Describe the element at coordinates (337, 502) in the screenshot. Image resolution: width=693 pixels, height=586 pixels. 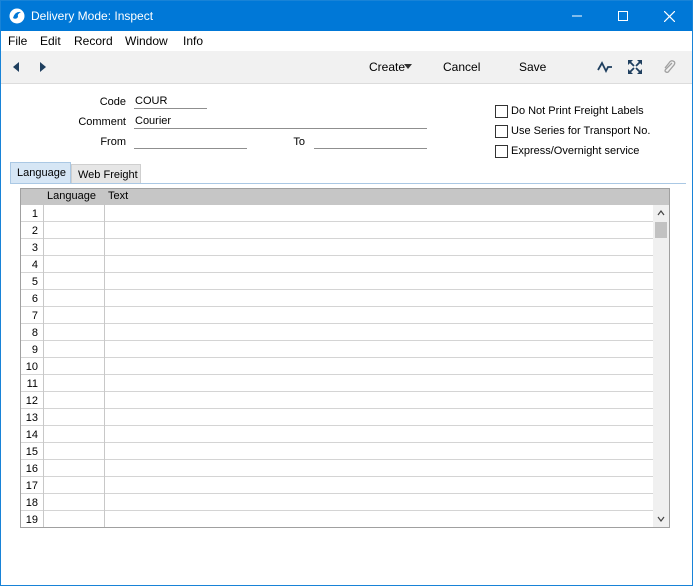
I see `table-row: 18` at that location.